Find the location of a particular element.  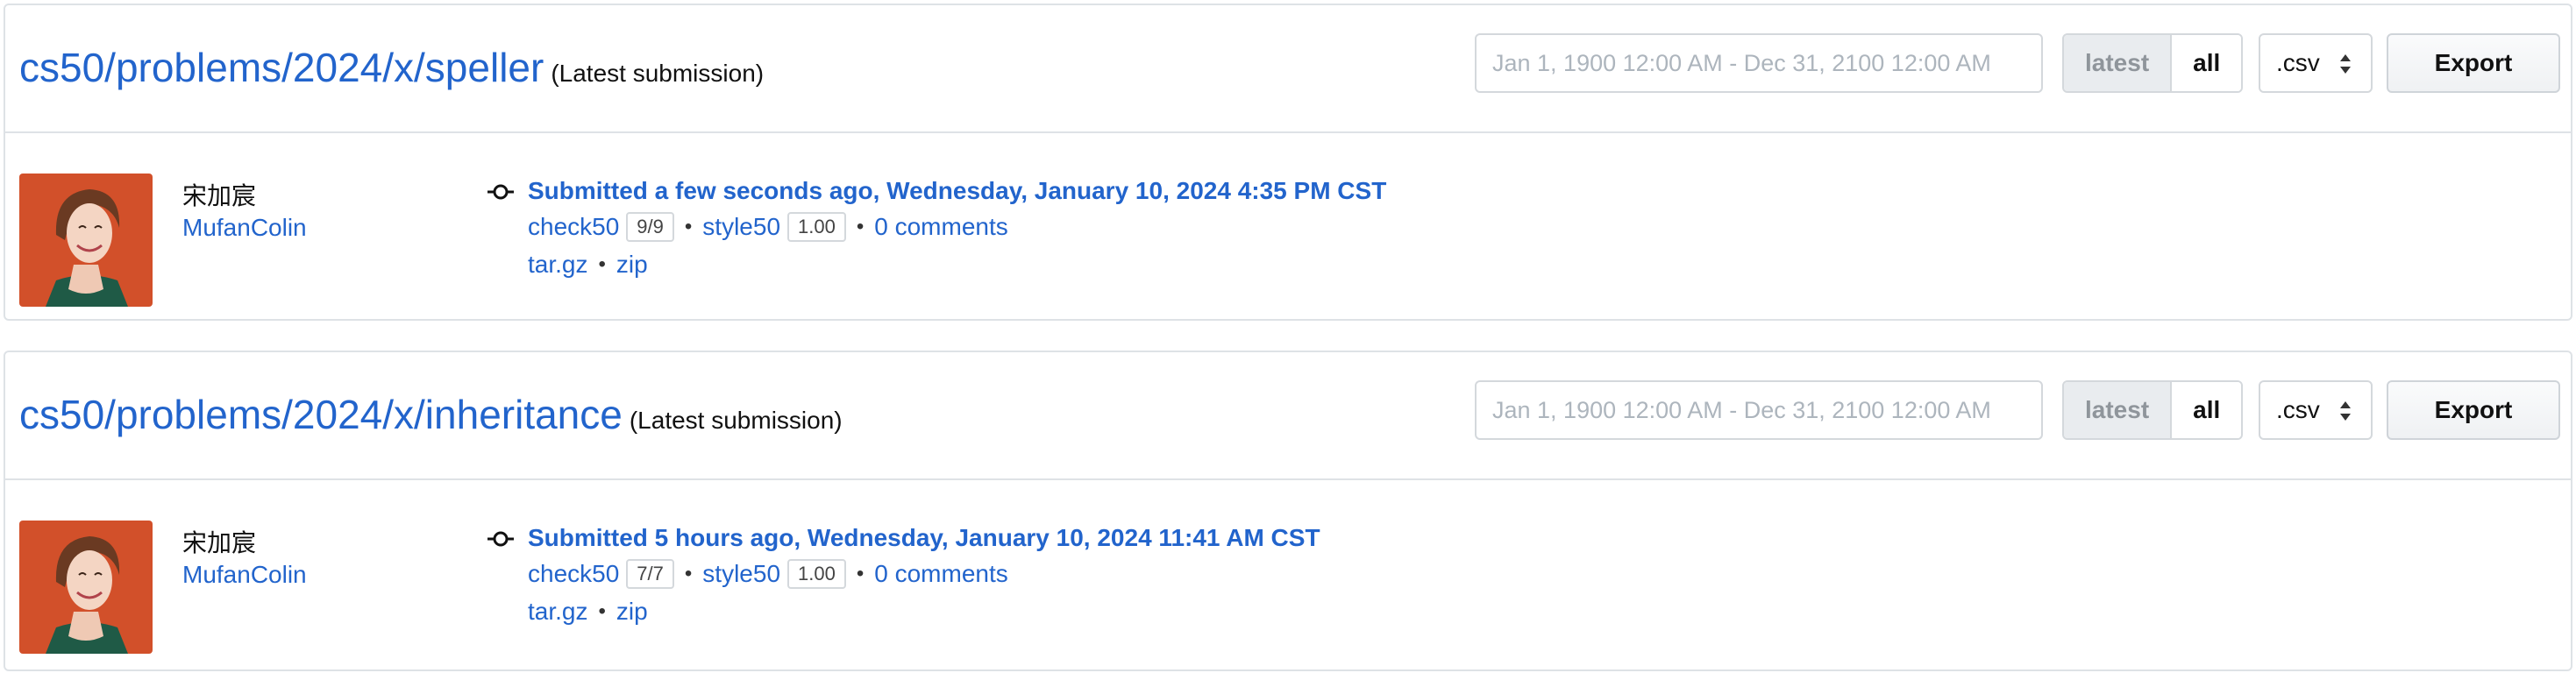

problem-link: cs50/problems/2024/x/speller is located at coordinates (281, 67).